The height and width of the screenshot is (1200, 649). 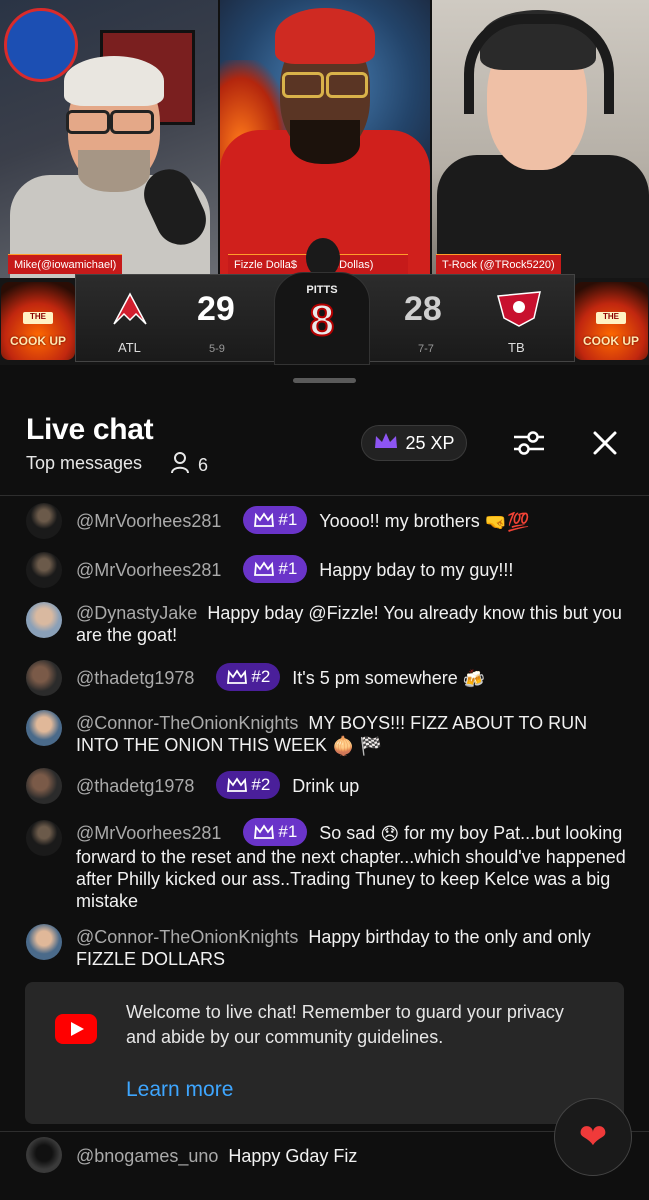 What do you see at coordinates (611, 321) in the screenshot?
I see `show-logo-right: THE COOK UP` at bounding box center [611, 321].